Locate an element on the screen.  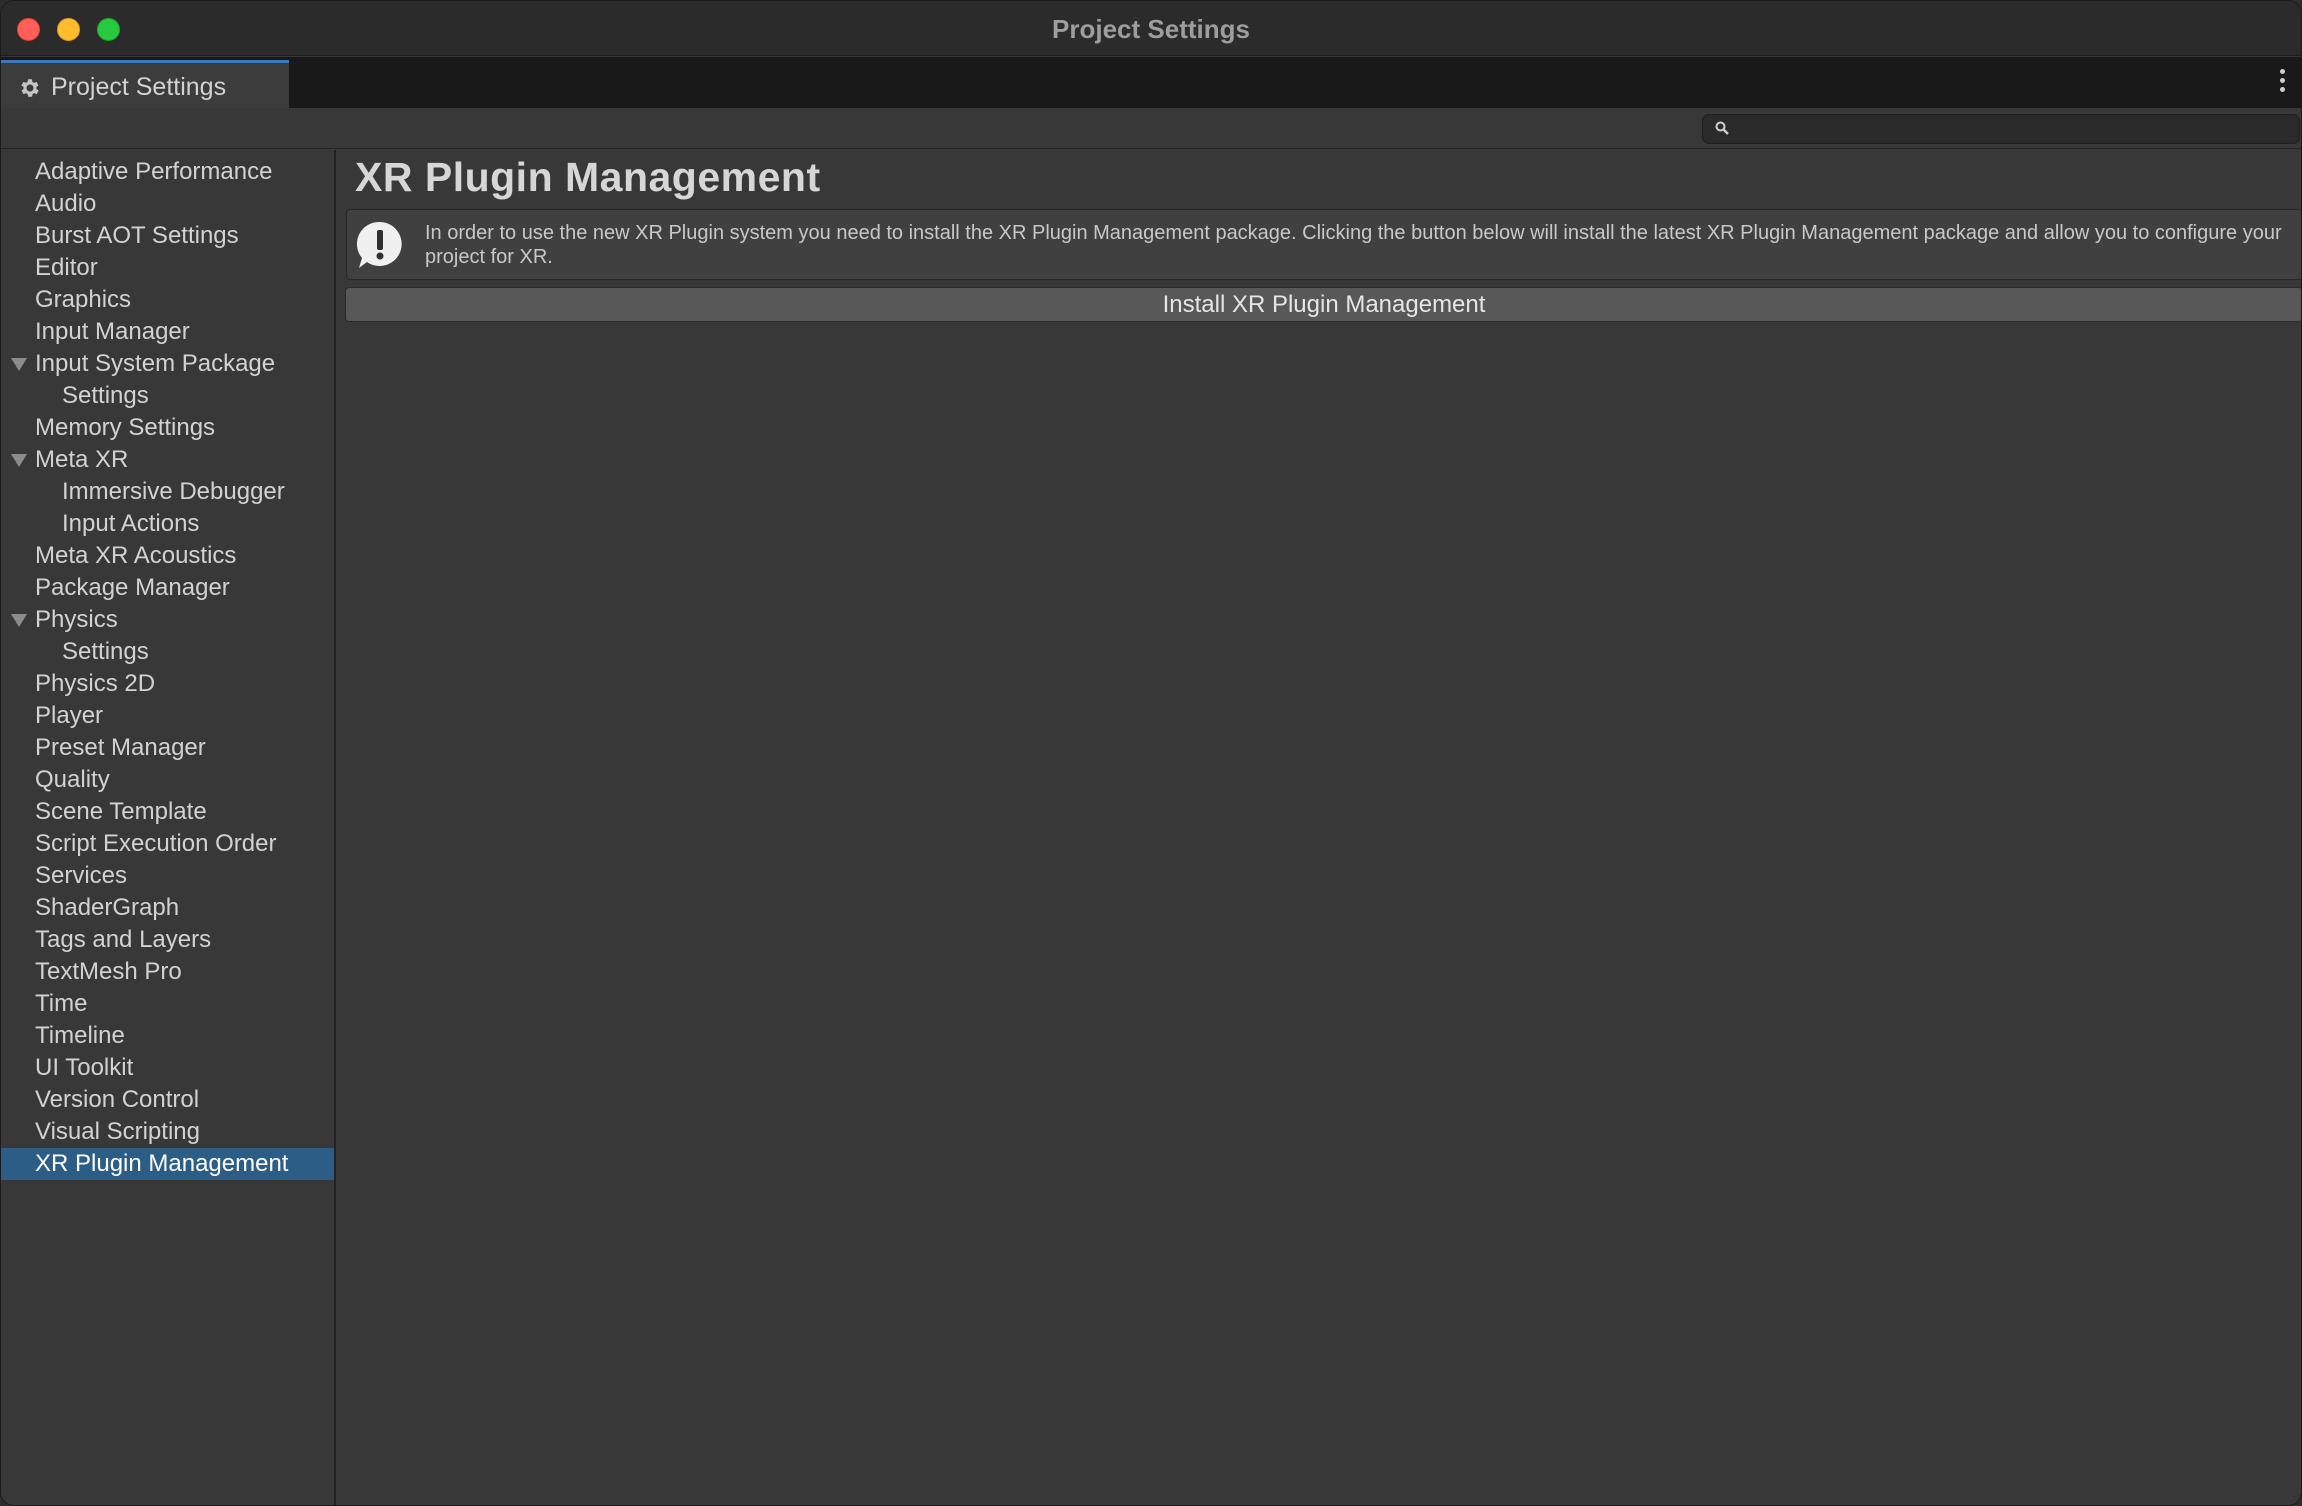
sidebar-item-input-system-package: Input System Package is located at coordinates (167, 364).